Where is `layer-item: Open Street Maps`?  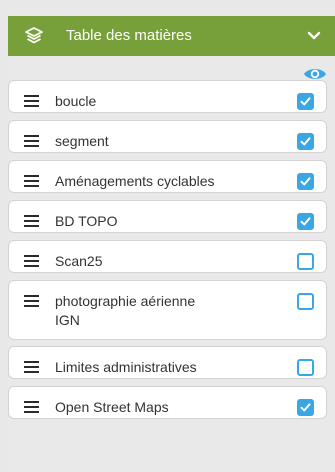
layer-item: Open Street Maps is located at coordinates (167, 402).